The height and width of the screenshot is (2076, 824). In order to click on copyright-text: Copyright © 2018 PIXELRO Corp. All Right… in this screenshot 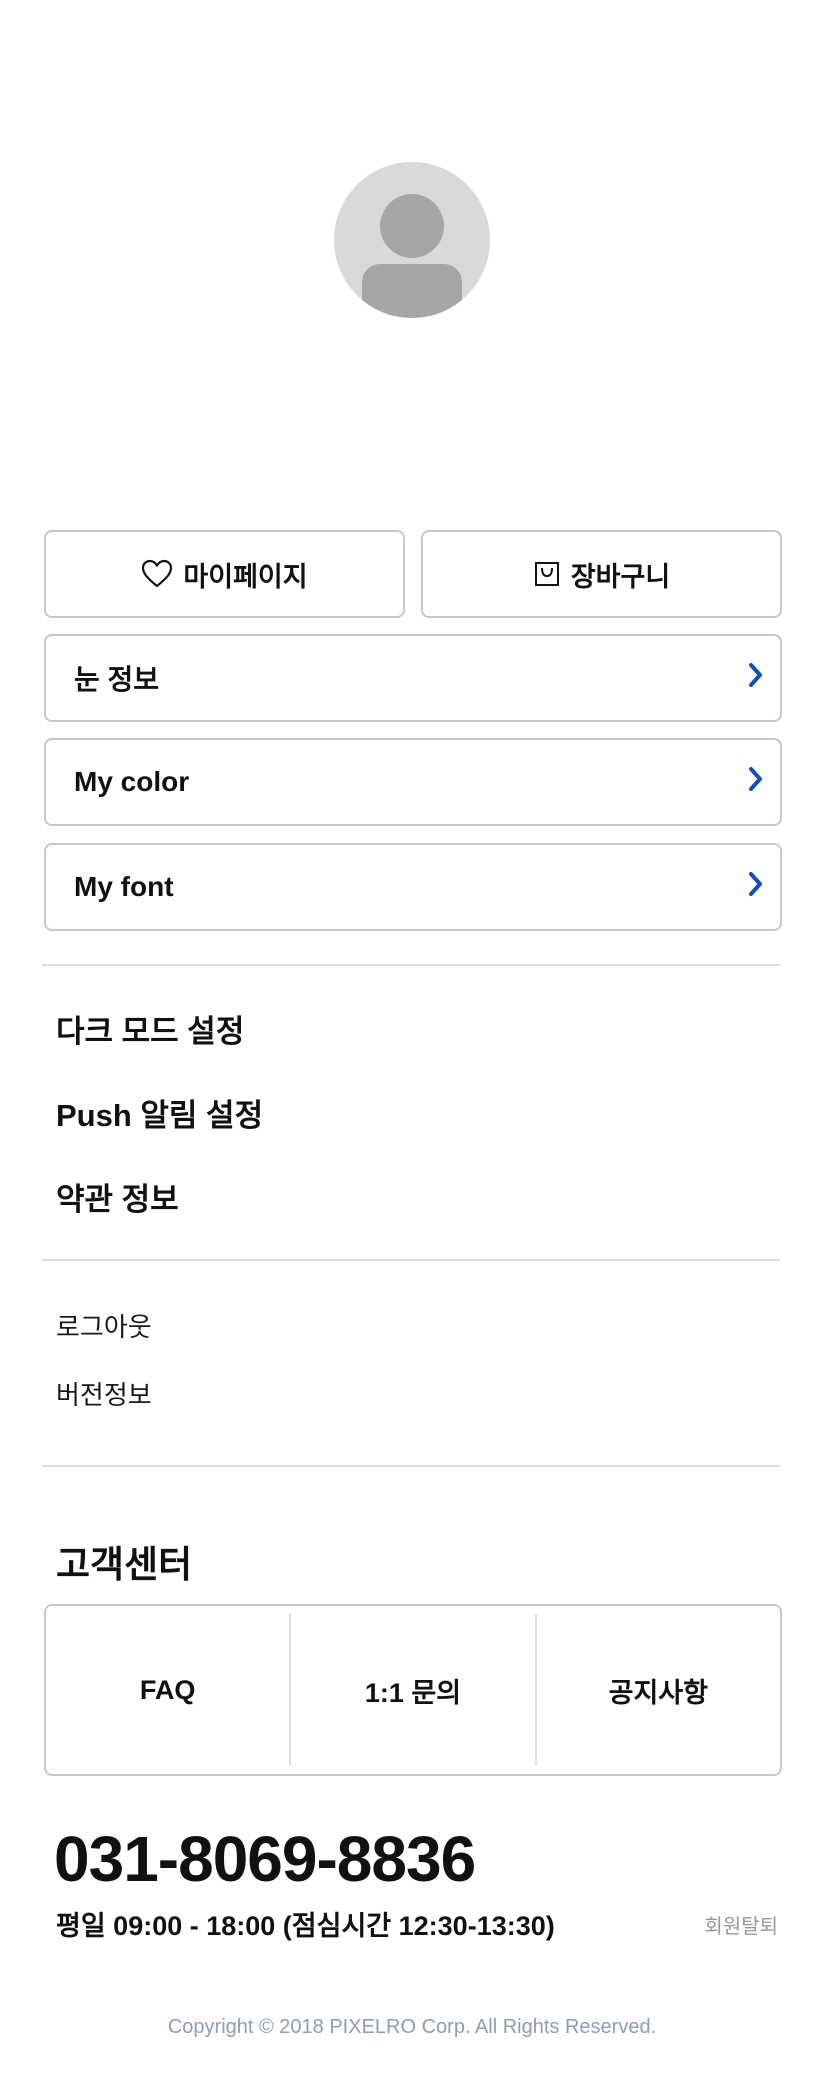, I will do `click(412, 2027)`.